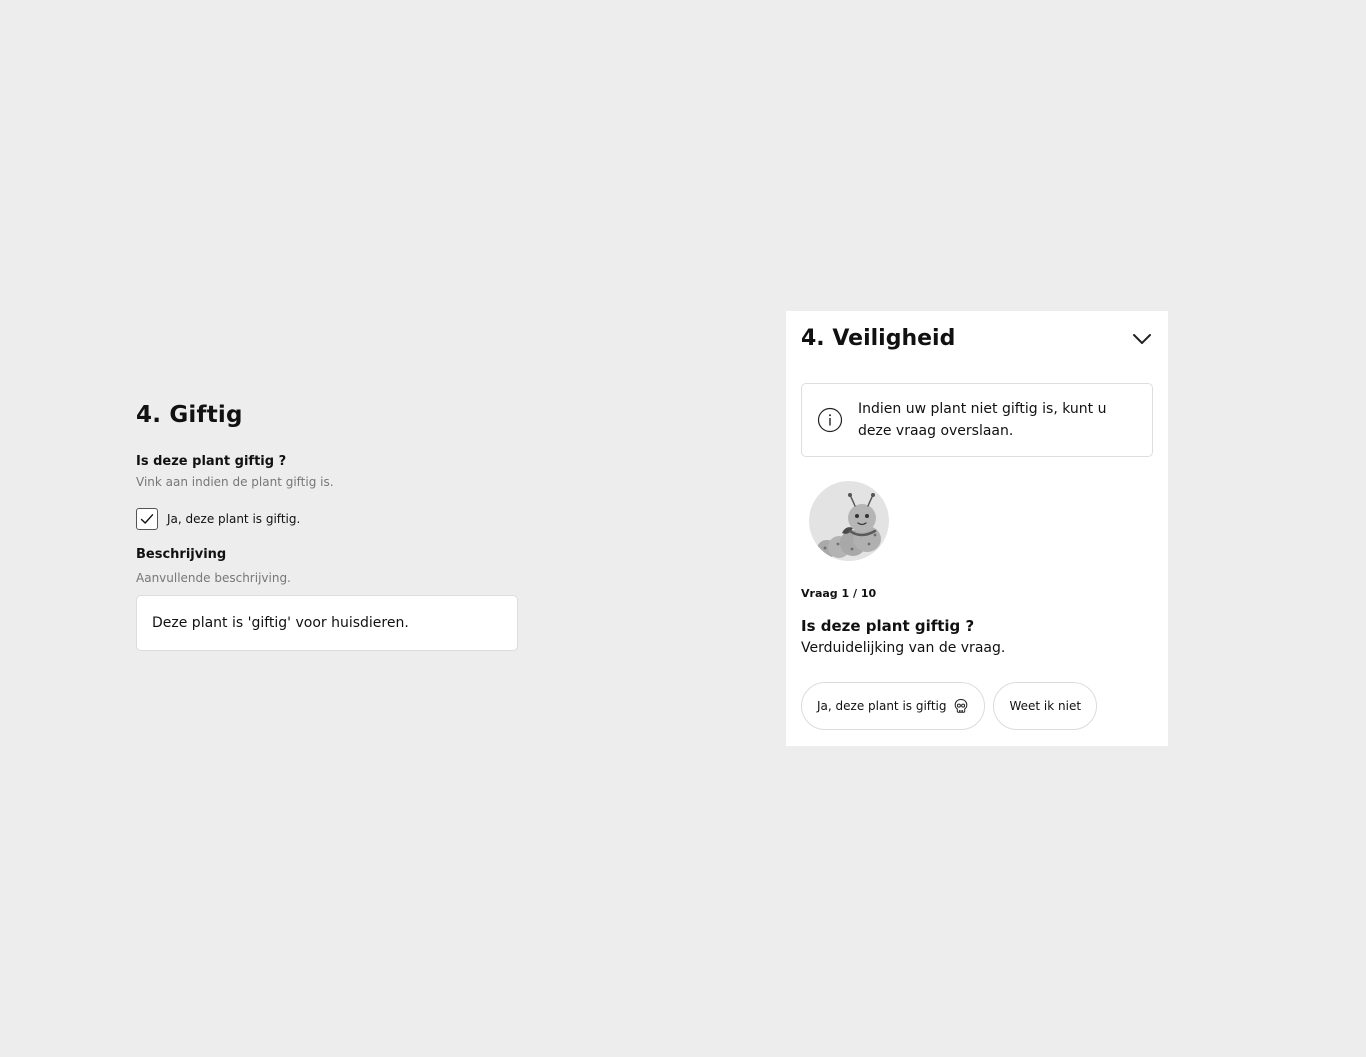 The height and width of the screenshot is (1057, 1366). Describe the element at coordinates (181, 554) in the screenshot. I see `description-label: Beschrijving` at that location.